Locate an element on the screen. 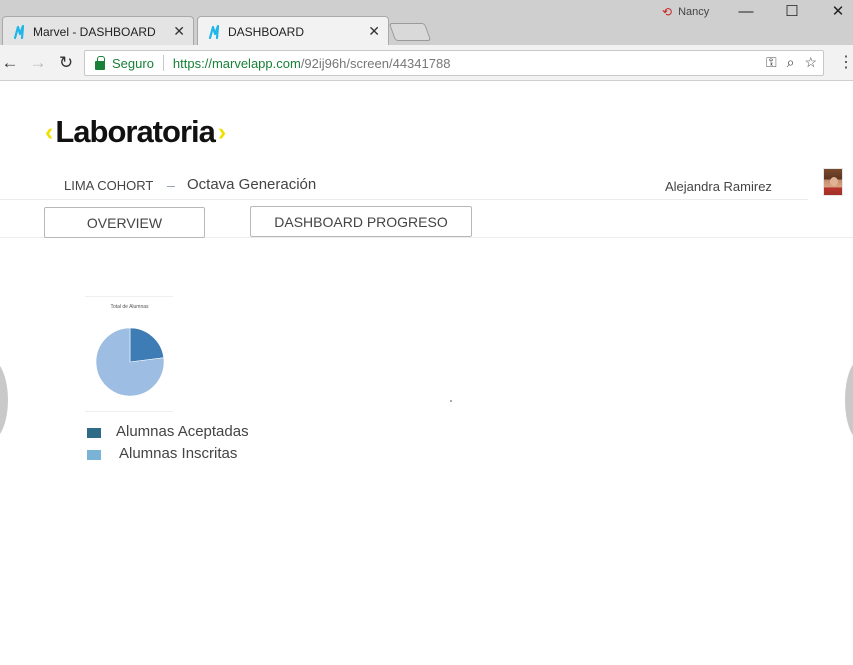 This screenshot has height=665, width=853. pie-chart is located at coordinates (130, 362).